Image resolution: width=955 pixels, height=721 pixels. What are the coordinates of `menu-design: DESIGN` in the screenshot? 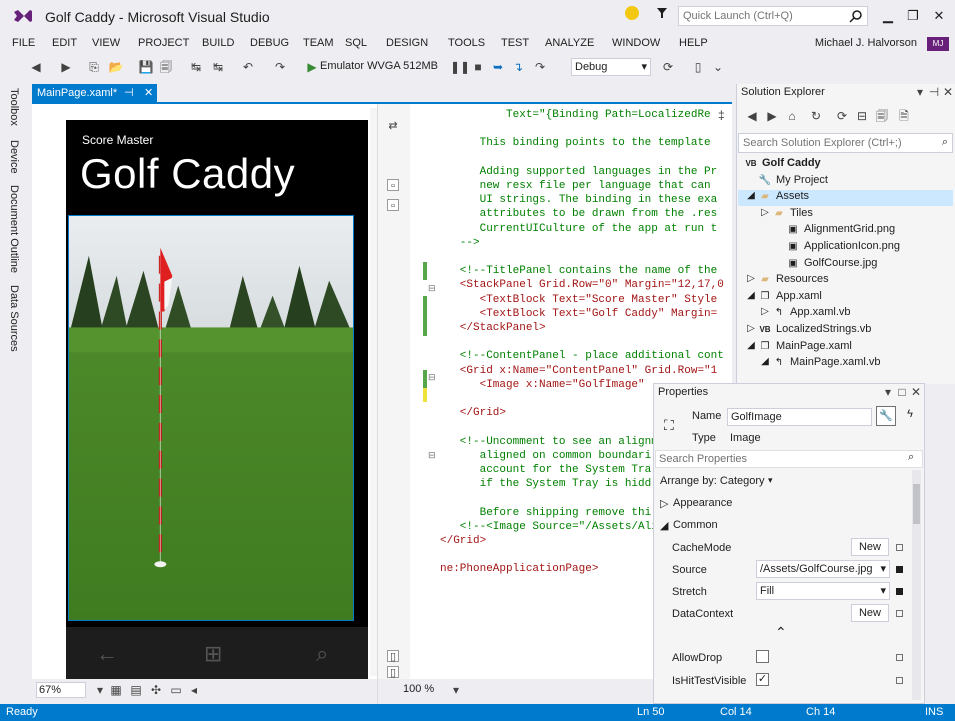 It's located at (407, 43).